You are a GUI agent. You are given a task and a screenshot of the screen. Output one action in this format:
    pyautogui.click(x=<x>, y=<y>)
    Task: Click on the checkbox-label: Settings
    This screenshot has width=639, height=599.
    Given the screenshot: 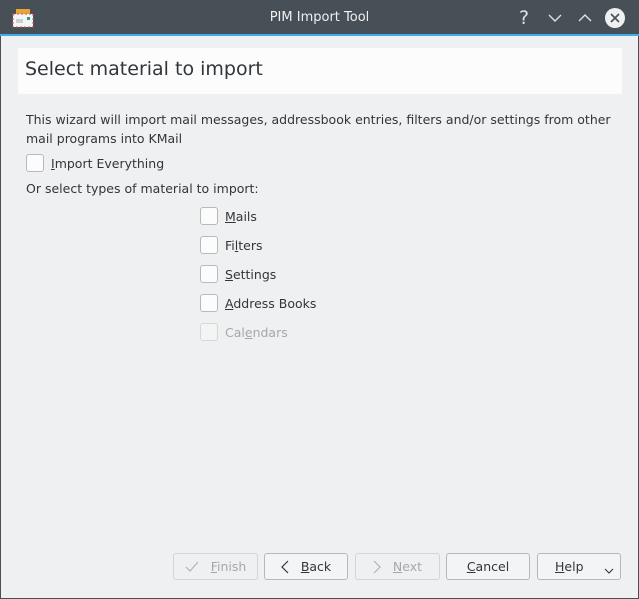 What is the action you would take?
    pyautogui.click(x=251, y=274)
    